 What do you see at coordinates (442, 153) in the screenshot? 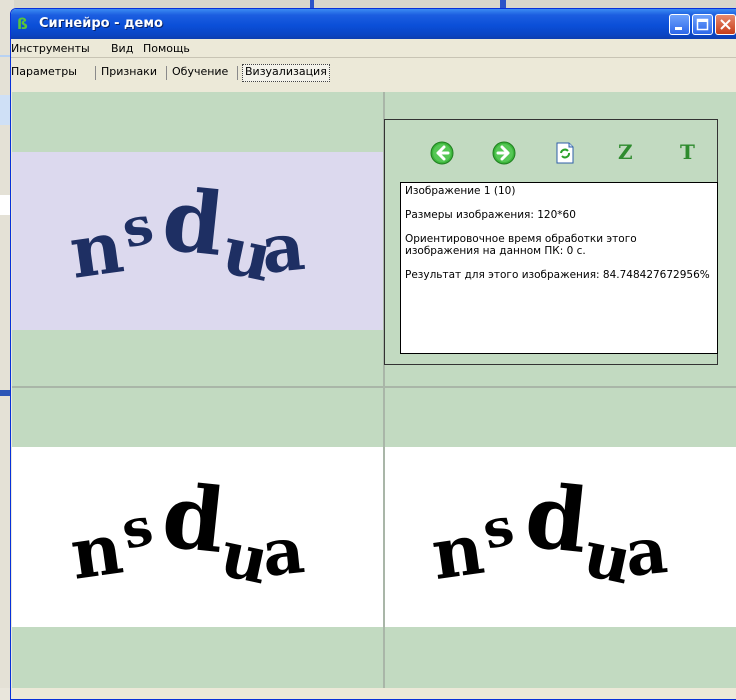
I see `back-arrow-icon` at bounding box center [442, 153].